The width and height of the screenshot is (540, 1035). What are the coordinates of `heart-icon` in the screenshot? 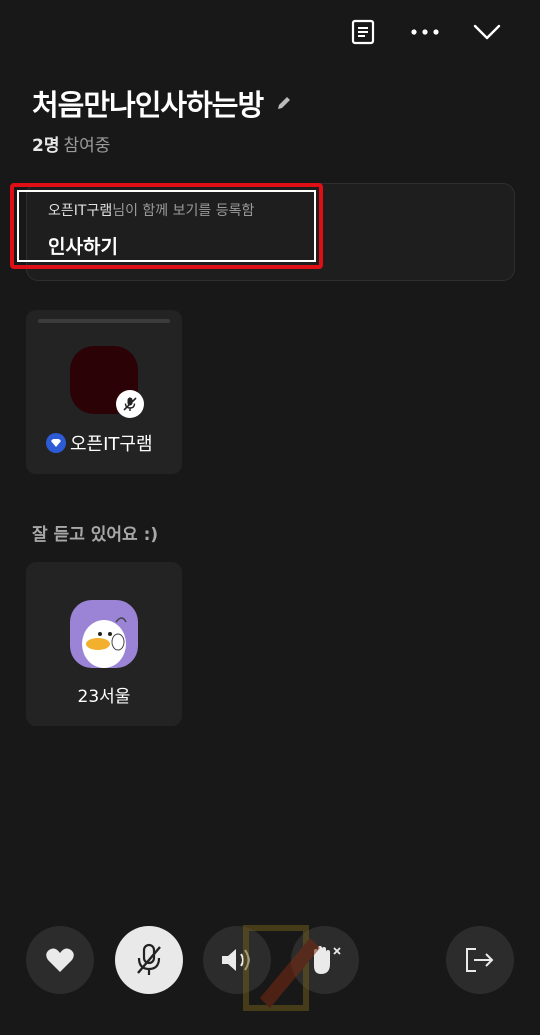 It's located at (60, 960).